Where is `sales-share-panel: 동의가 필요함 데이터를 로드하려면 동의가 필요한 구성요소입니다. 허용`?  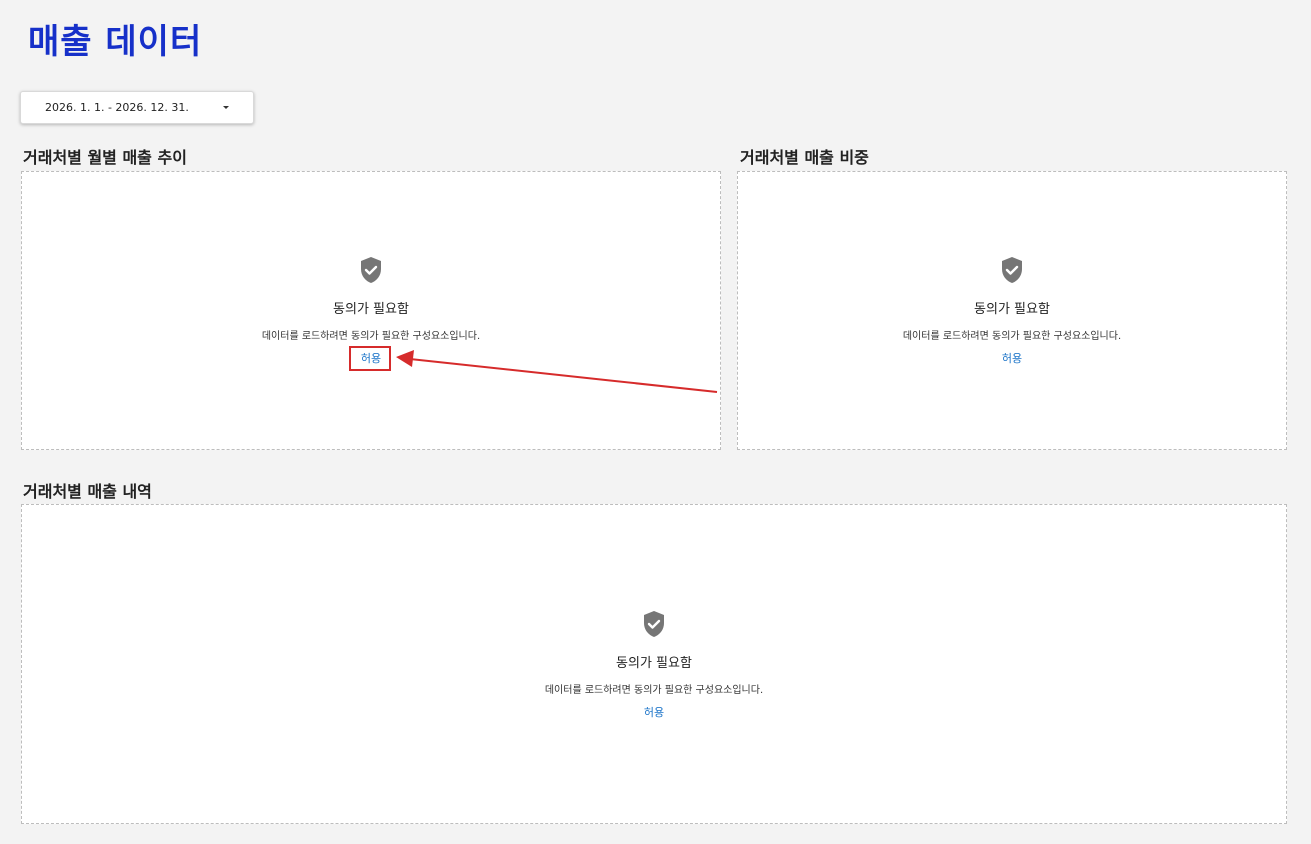 sales-share-panel: 동의가 필요함 데이터를 로드하려면 동의가 필요한 구성요소입니다. 허용 is located at coordinates (1012, 310).